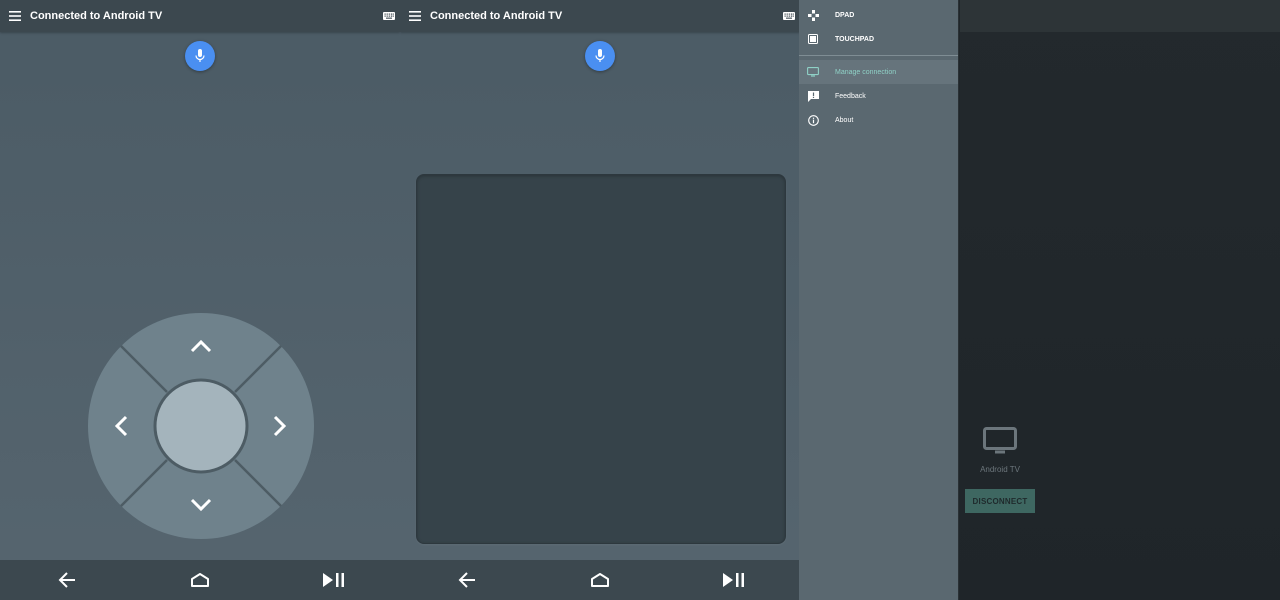 The image size is (1280, 600). Describe the element at coordinates (281, 426) in the screenshot. I see `dpad-right-button` at that location.